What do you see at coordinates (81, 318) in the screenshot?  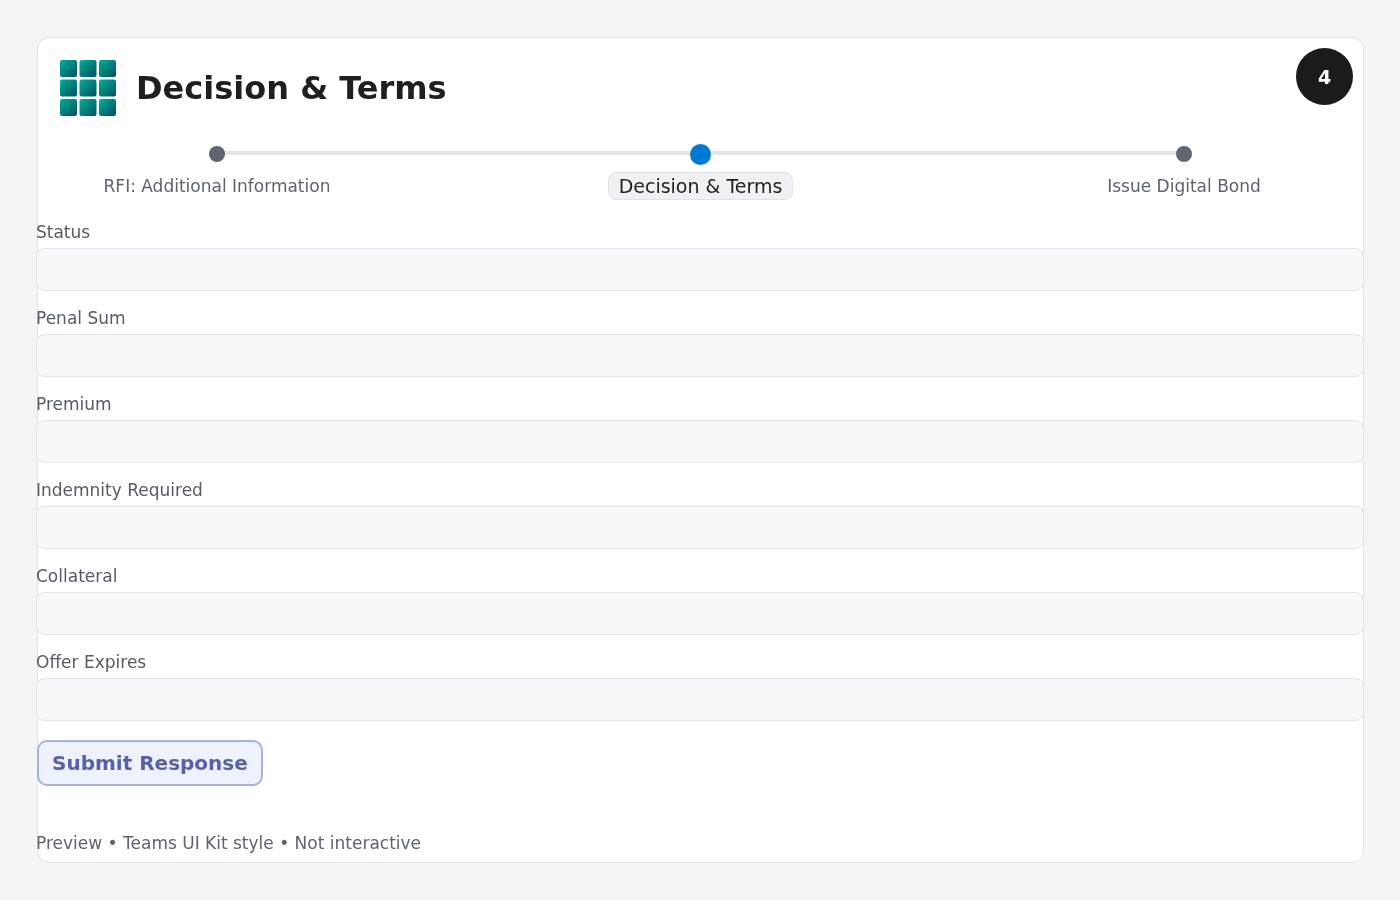 I see `field-label: Penal Sum` at bounding box center [81, 318].